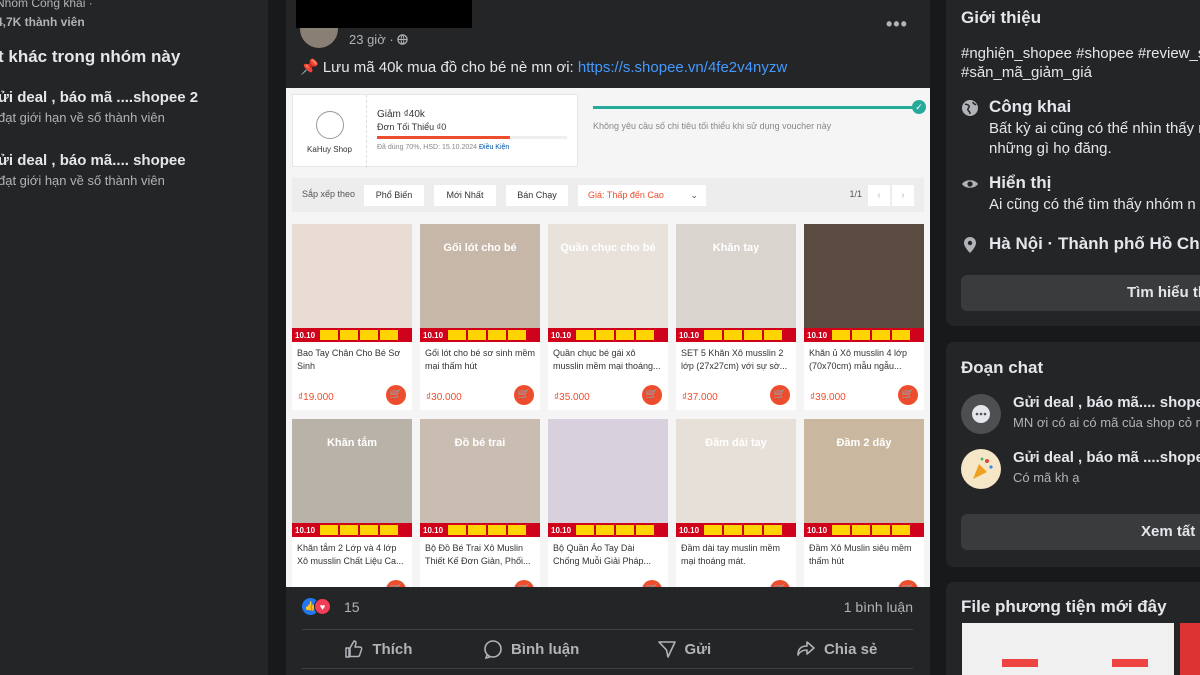  I want to click on share-button: Chia sẻ, so click(836, 649).